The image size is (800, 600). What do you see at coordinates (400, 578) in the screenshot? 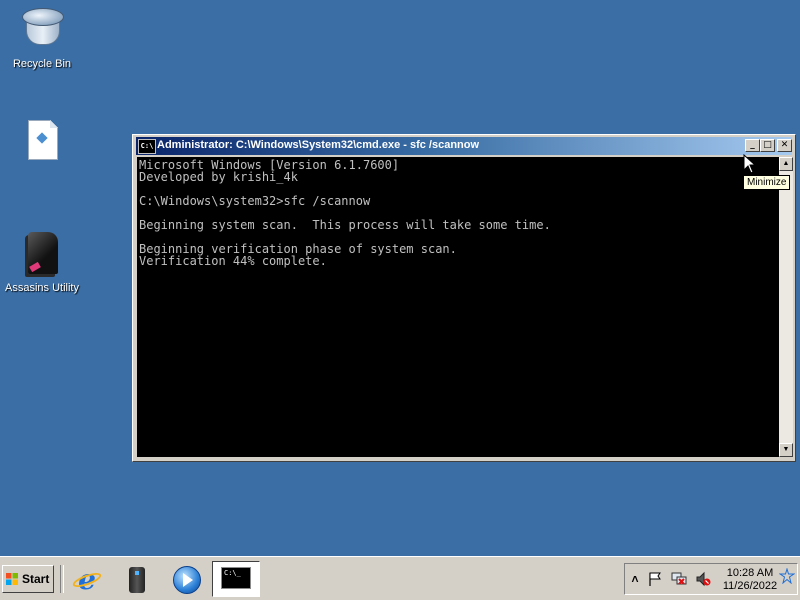
I see `taskbar: Start e C:\_ ˄ 10:28 AM 11/26/2022` at bounding box center [400, 578].